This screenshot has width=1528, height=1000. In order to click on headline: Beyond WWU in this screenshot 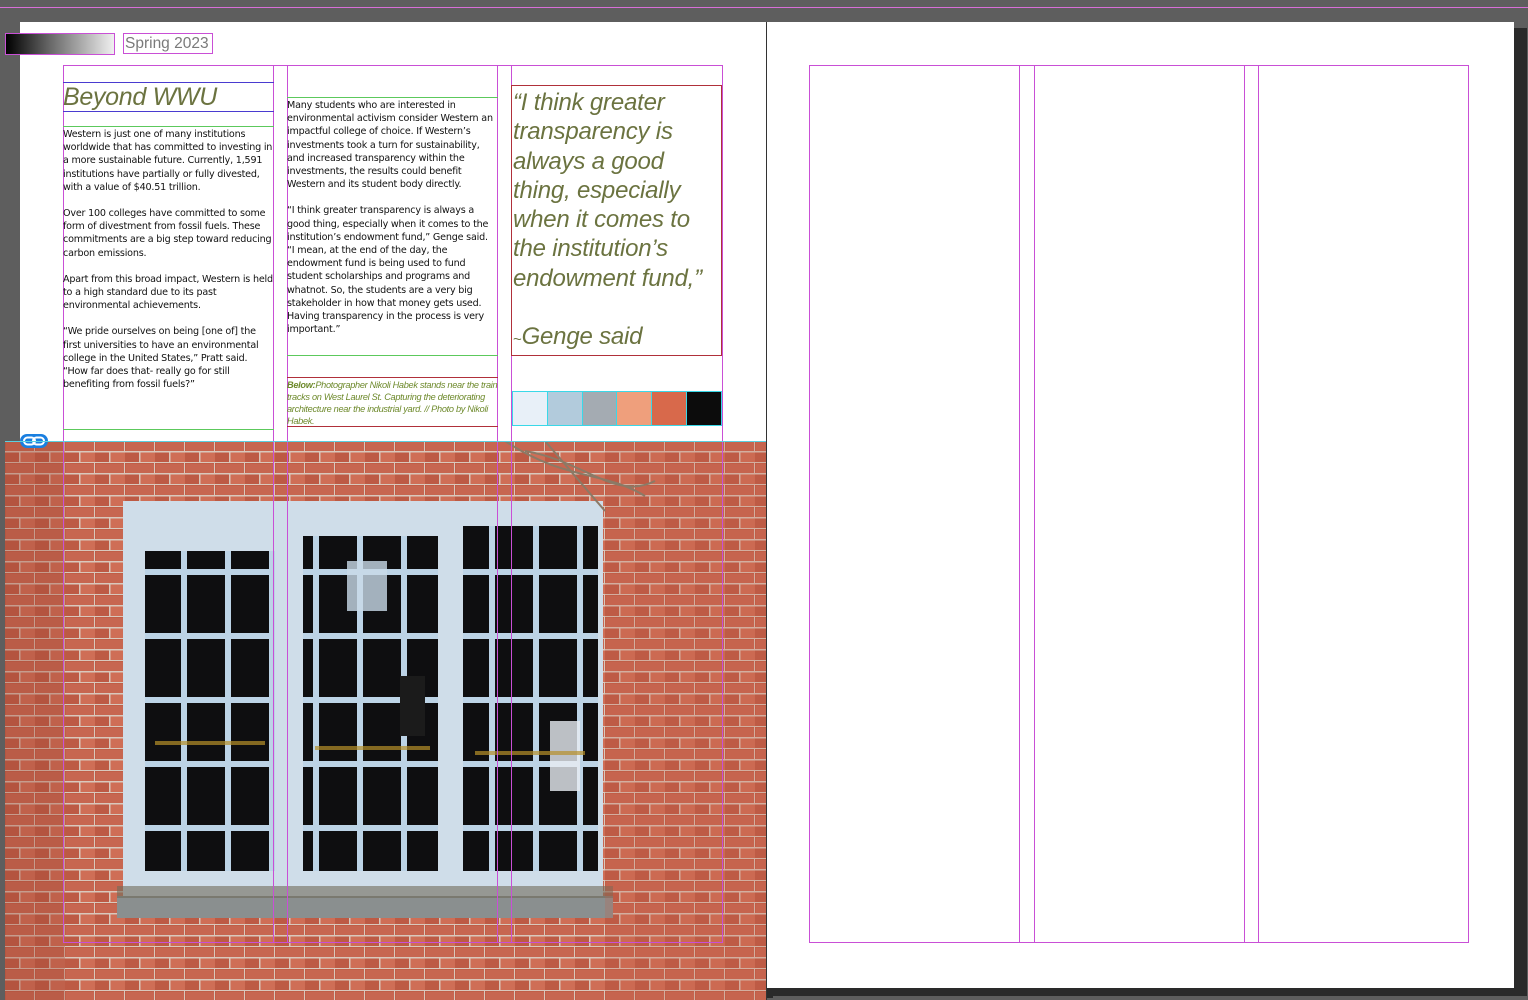, I will do `click(140, 97)`.